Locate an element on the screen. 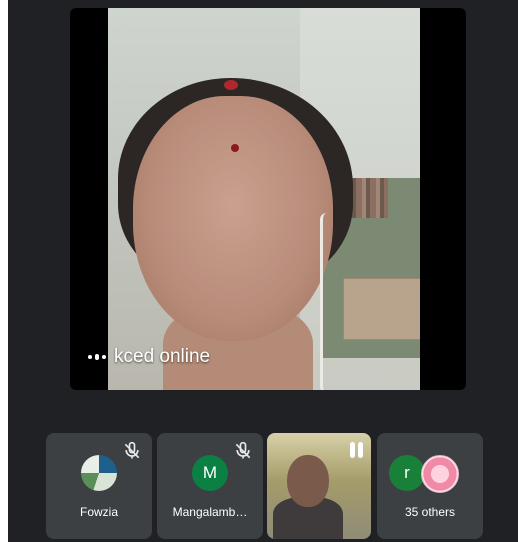 The height and width of the screenshot is (542, 518). participant-tile-video is located at coordinates (319, 486).